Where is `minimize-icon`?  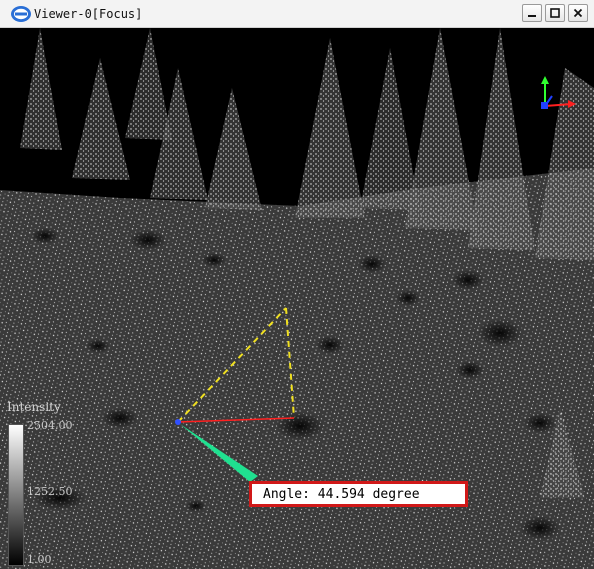 minimize-icon is located at coordinates (532, 16).